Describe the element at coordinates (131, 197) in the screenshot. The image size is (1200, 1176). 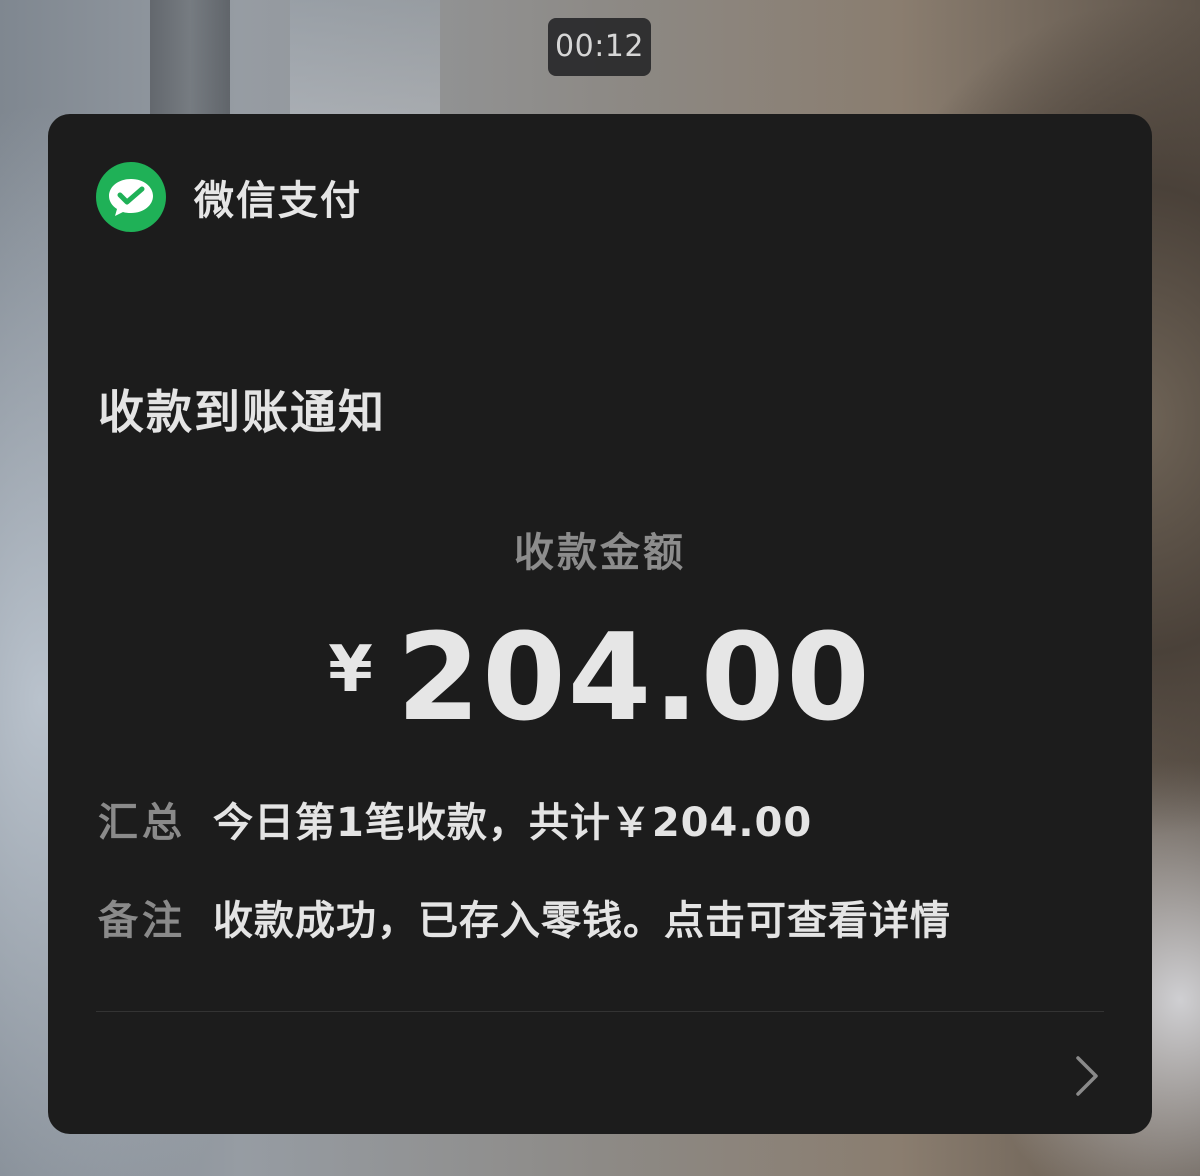
I see `wechat-pay-icon` at that location.